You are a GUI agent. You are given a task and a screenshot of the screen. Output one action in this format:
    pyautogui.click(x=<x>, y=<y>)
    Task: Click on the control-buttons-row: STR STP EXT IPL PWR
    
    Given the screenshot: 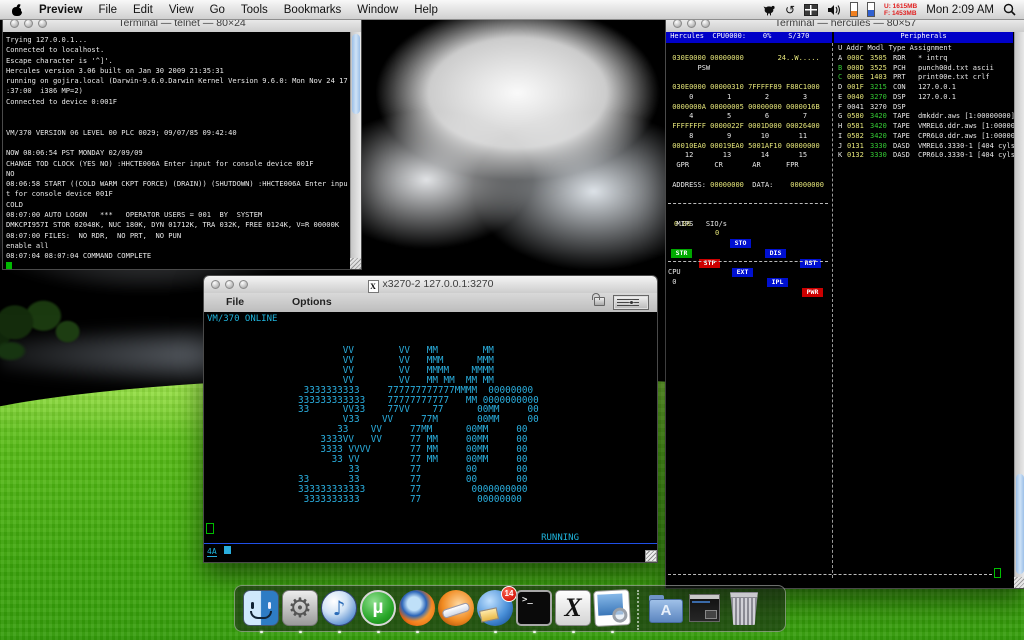 What is the action you would take?
    pyautogui.click(x=748, y=268)
    